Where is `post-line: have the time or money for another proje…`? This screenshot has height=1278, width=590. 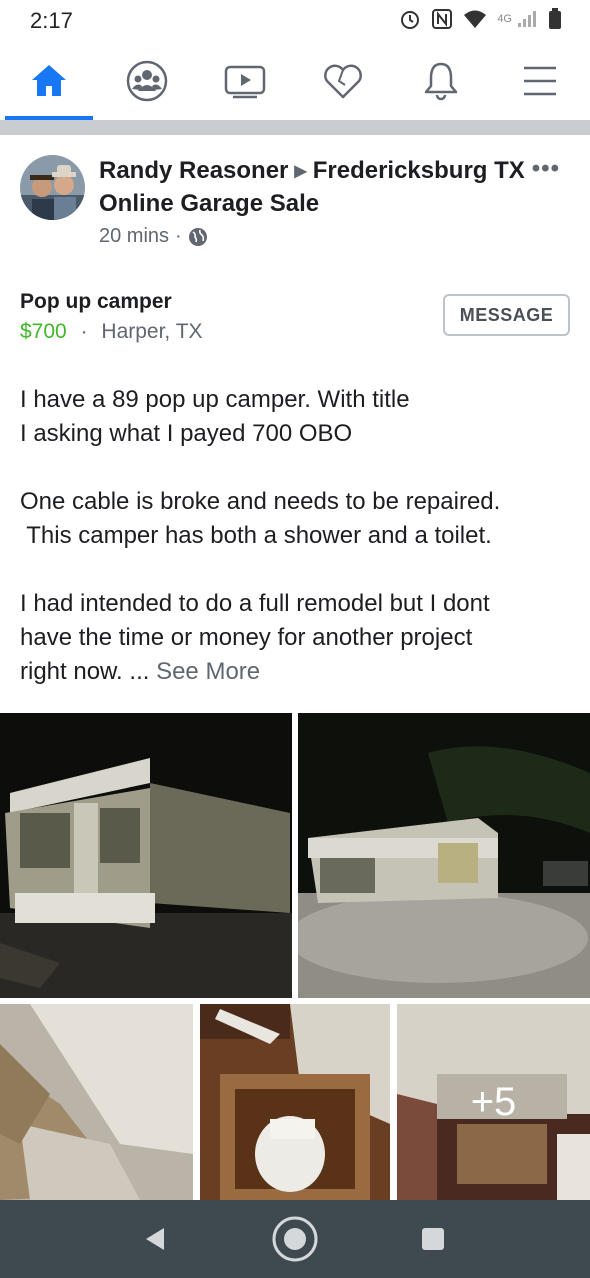 post-line: have the time or money for another proje… is located at coordinates (246, 637).